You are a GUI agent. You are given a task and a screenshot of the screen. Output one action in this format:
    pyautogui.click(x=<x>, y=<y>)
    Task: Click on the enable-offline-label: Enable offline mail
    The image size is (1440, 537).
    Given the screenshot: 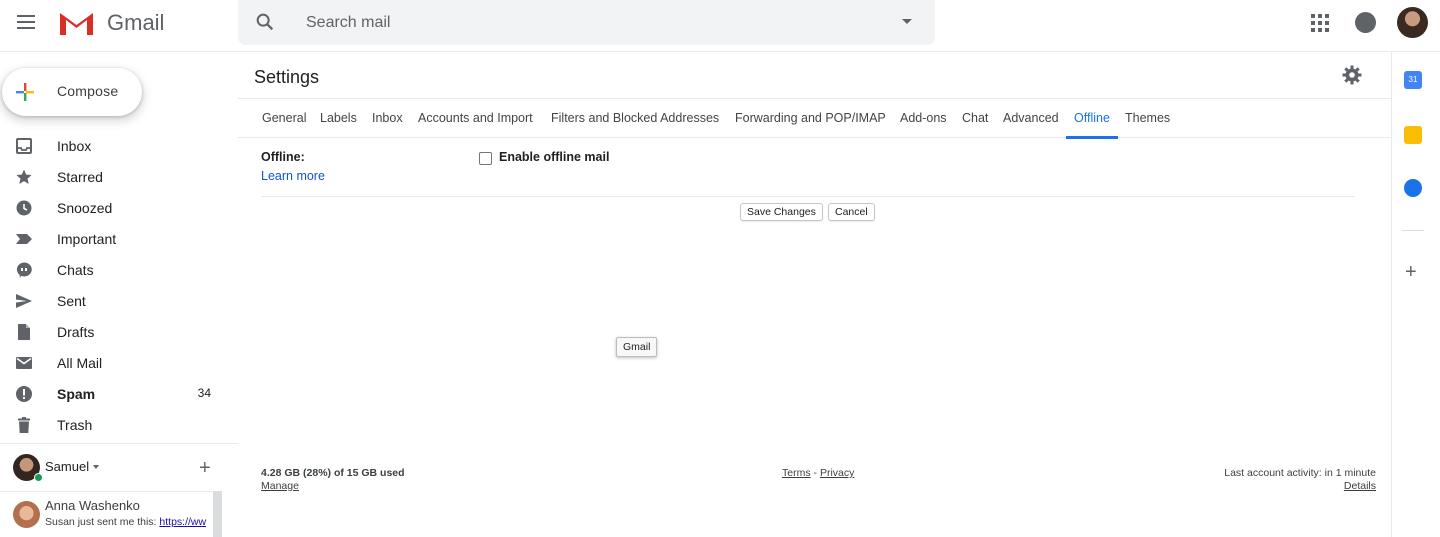 What is the action you would take?
    pyautogui.click(x=554, y=157)
    